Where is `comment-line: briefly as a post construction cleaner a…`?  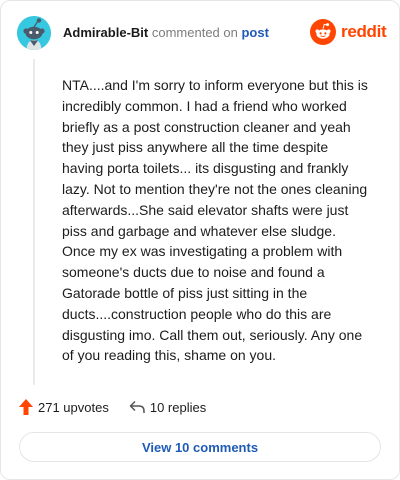
comment-line: briefly as a post construction cleaner a… is located at coordinates (206, 126).